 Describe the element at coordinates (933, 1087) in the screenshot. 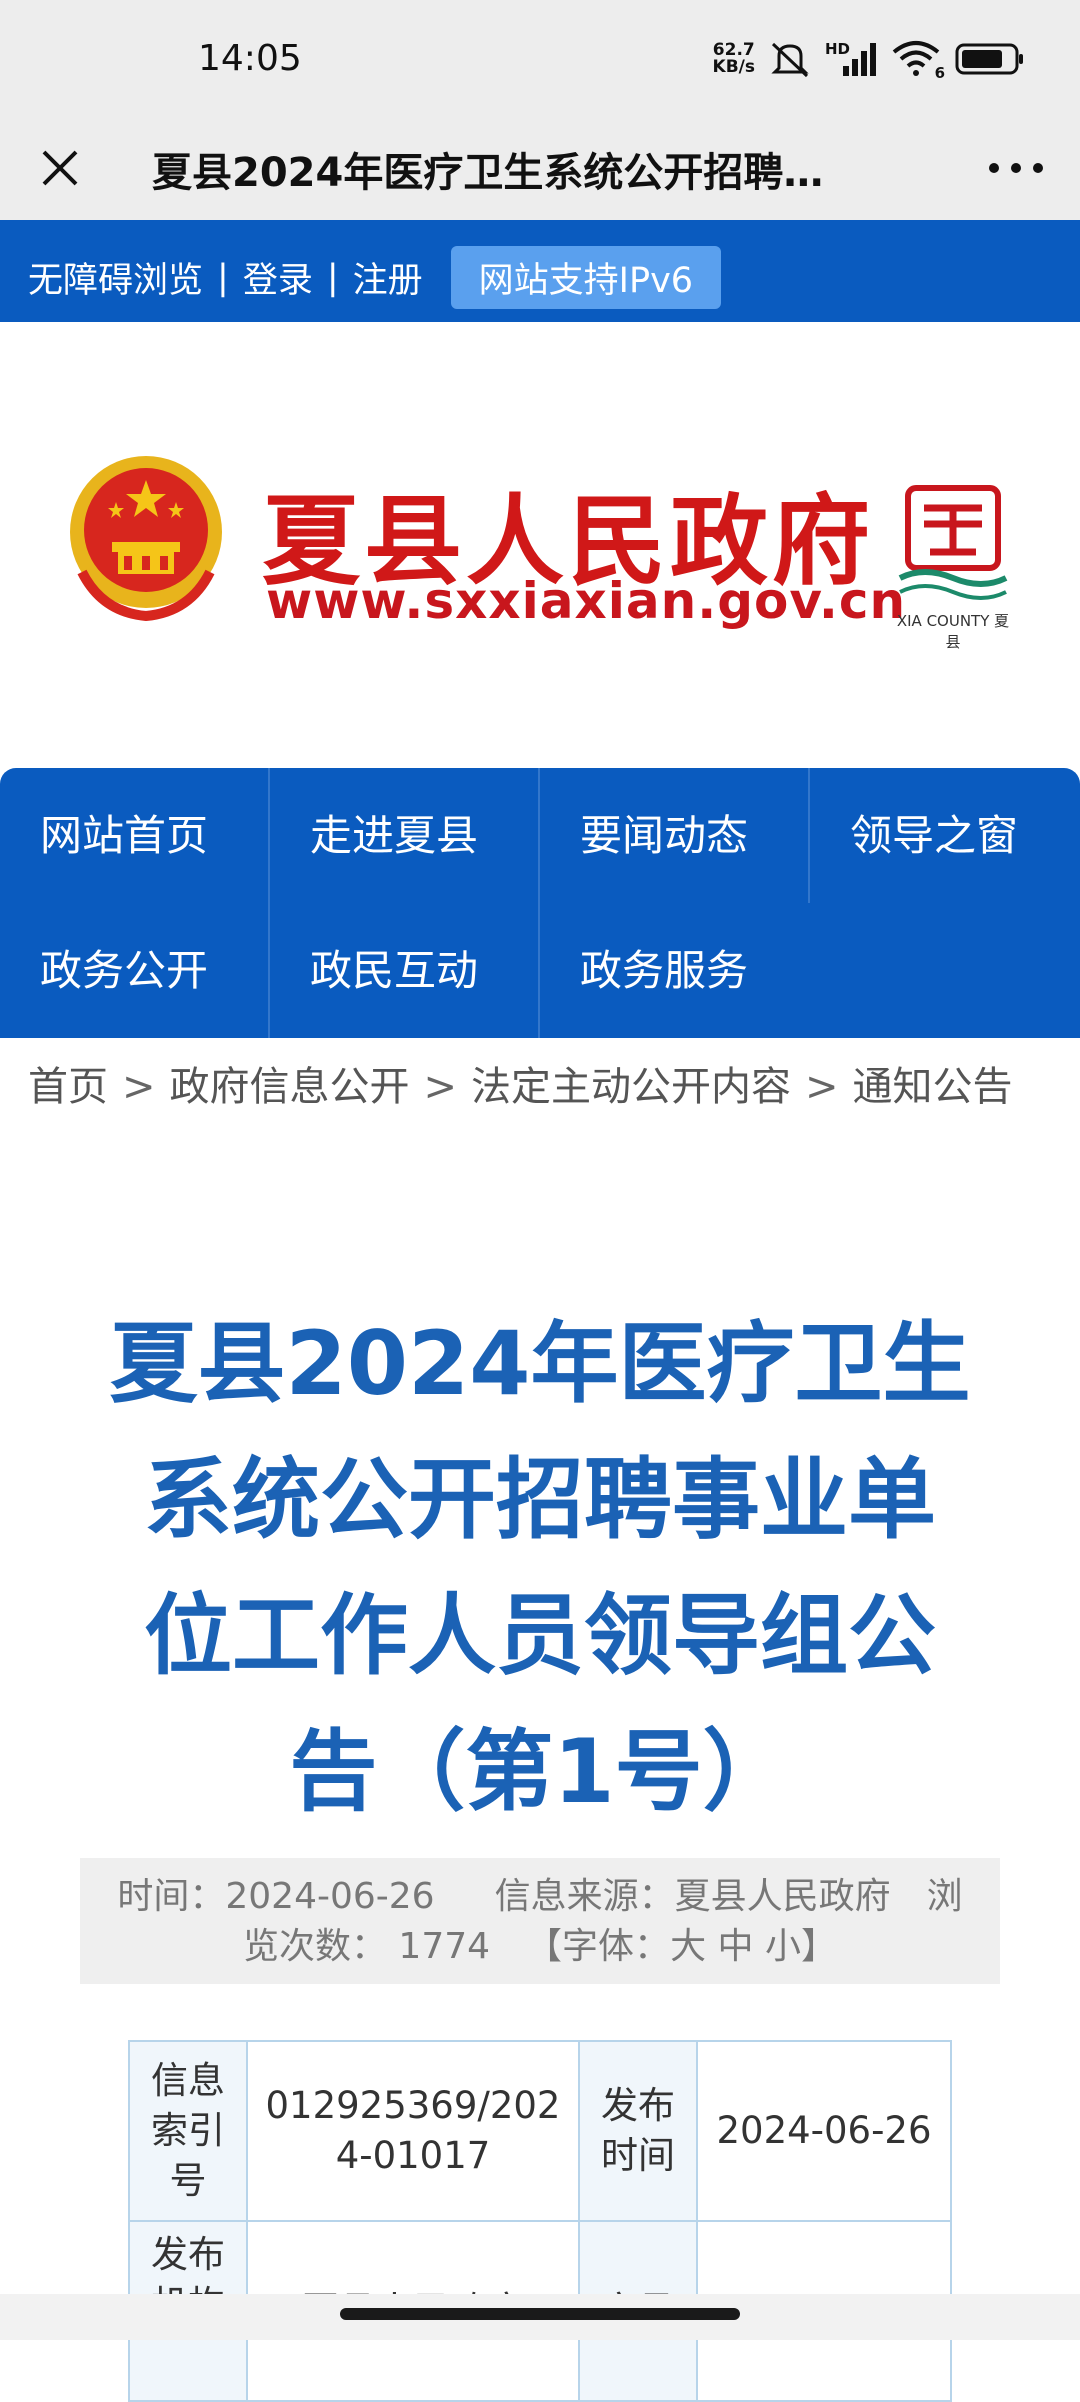

I see `breadcrumb-notices: 通知公告` at that location.